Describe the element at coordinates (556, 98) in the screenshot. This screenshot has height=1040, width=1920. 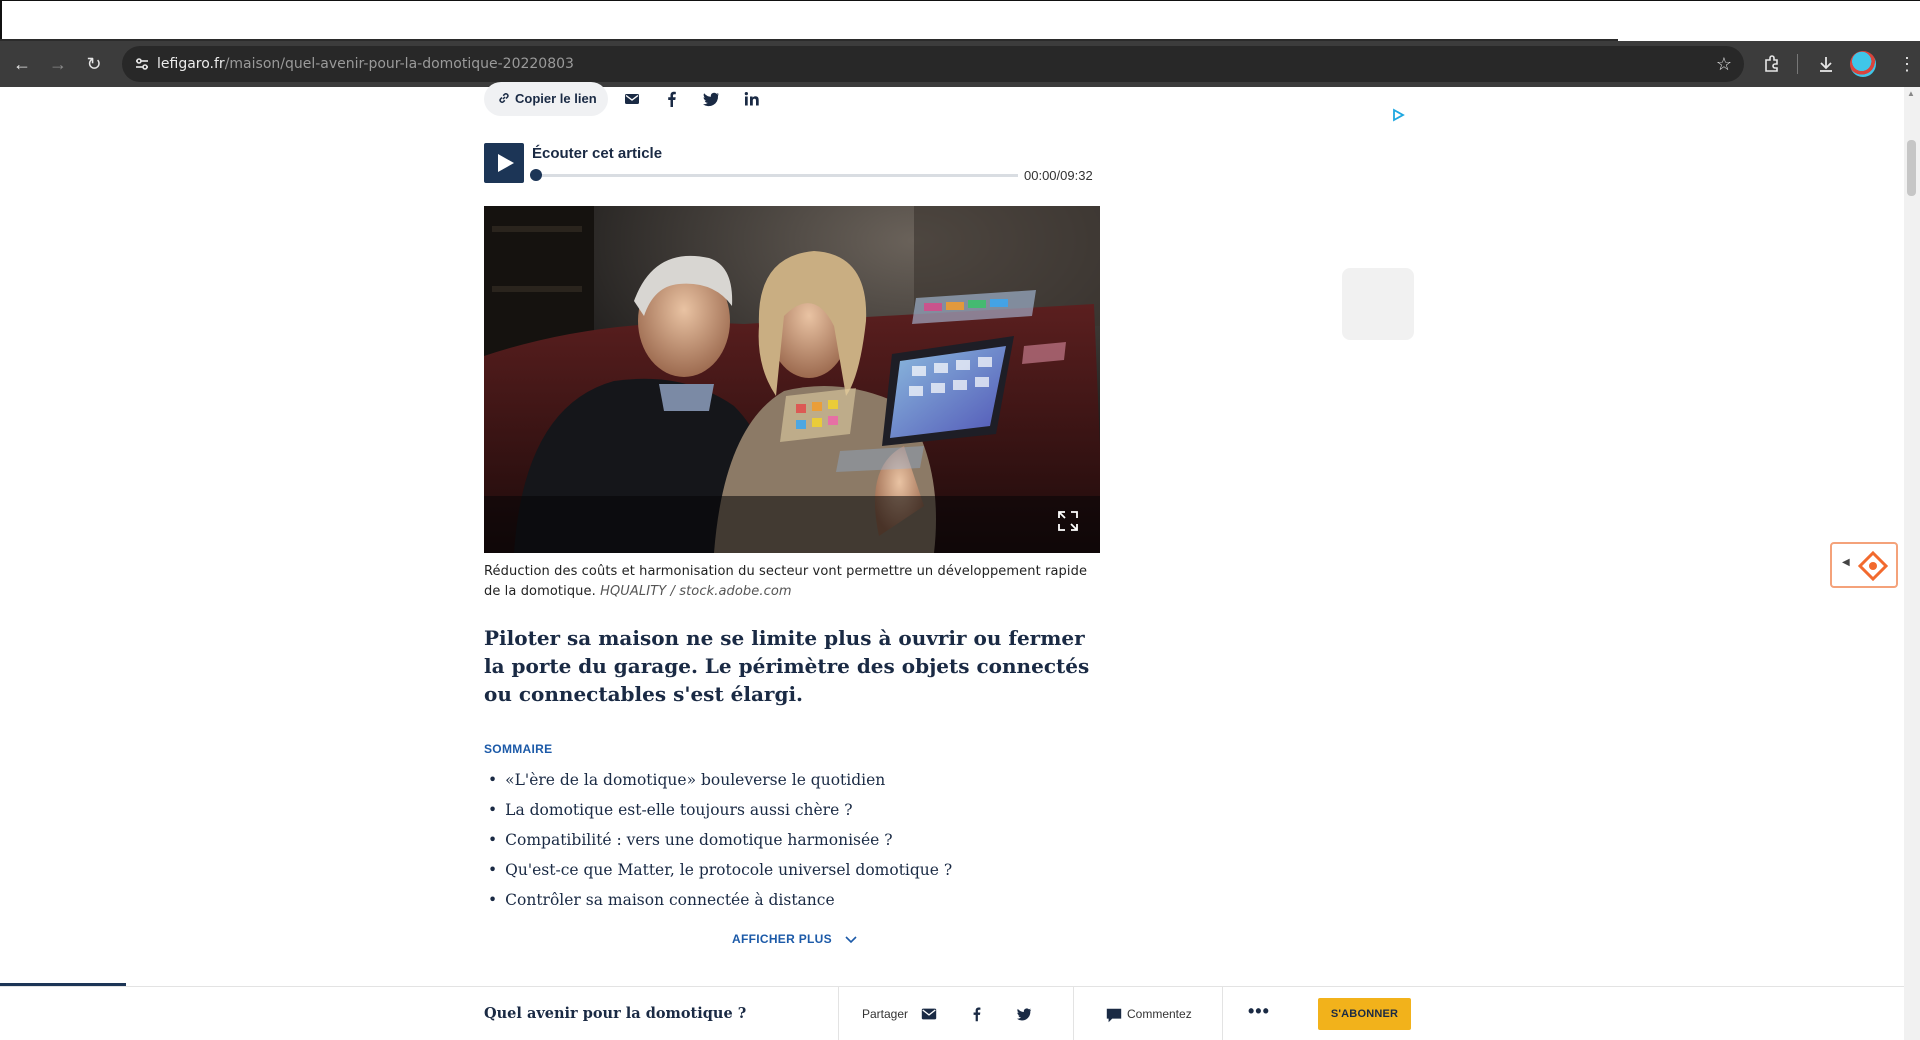
I see `copy-link-label: Copier le lien` at that location.